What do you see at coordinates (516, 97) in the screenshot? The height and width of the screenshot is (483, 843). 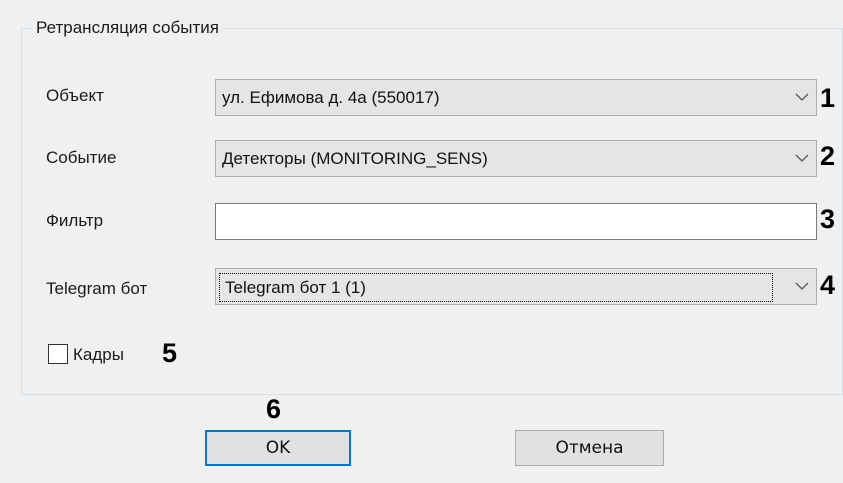 I see `object-combobox: ул. Ефимова д. 4а (550017)` at bounding box center [516, 97].